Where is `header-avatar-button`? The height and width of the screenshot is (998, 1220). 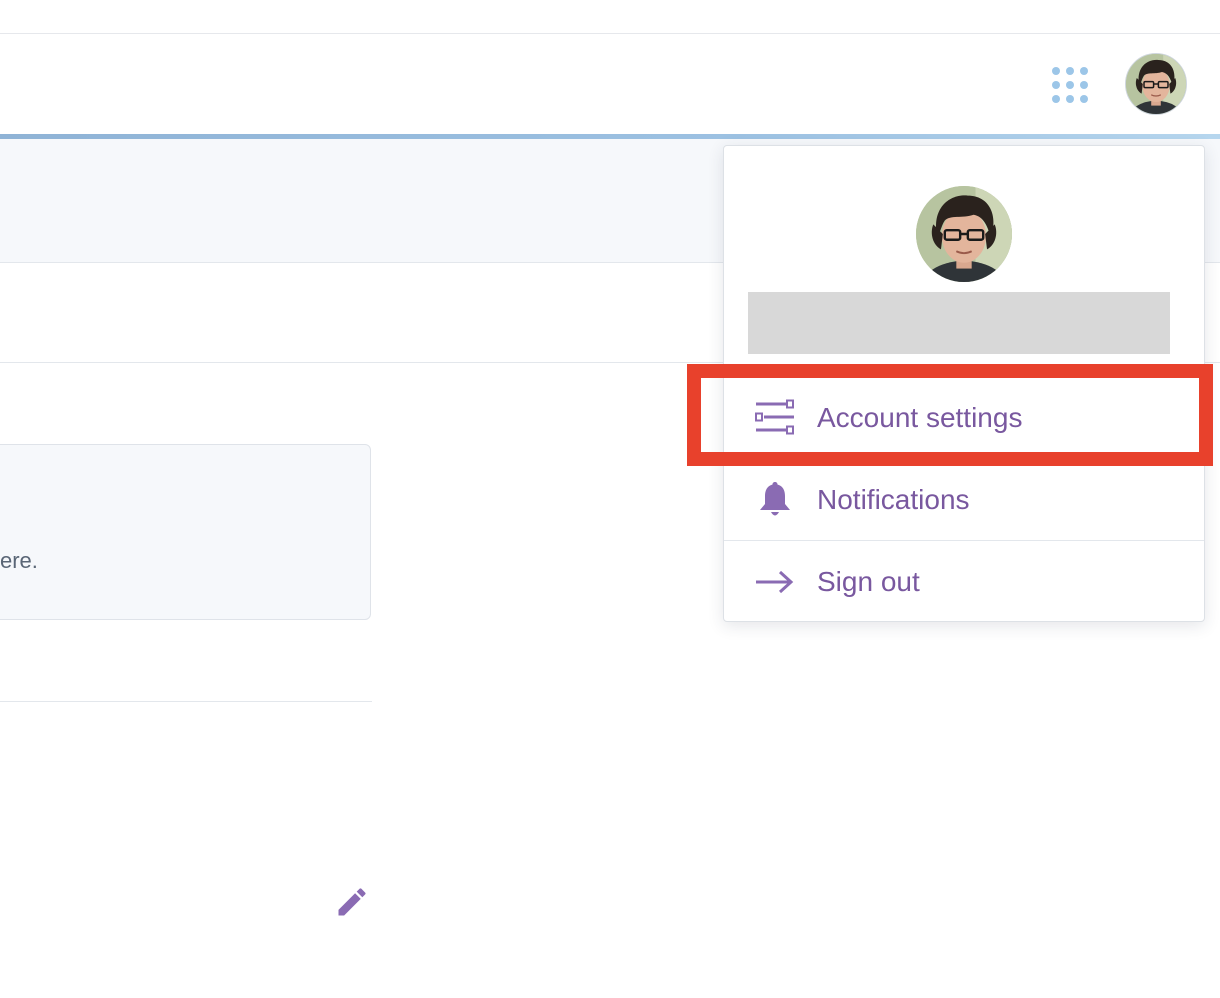
header-avatar-button is located at coordinates (1156, 84).